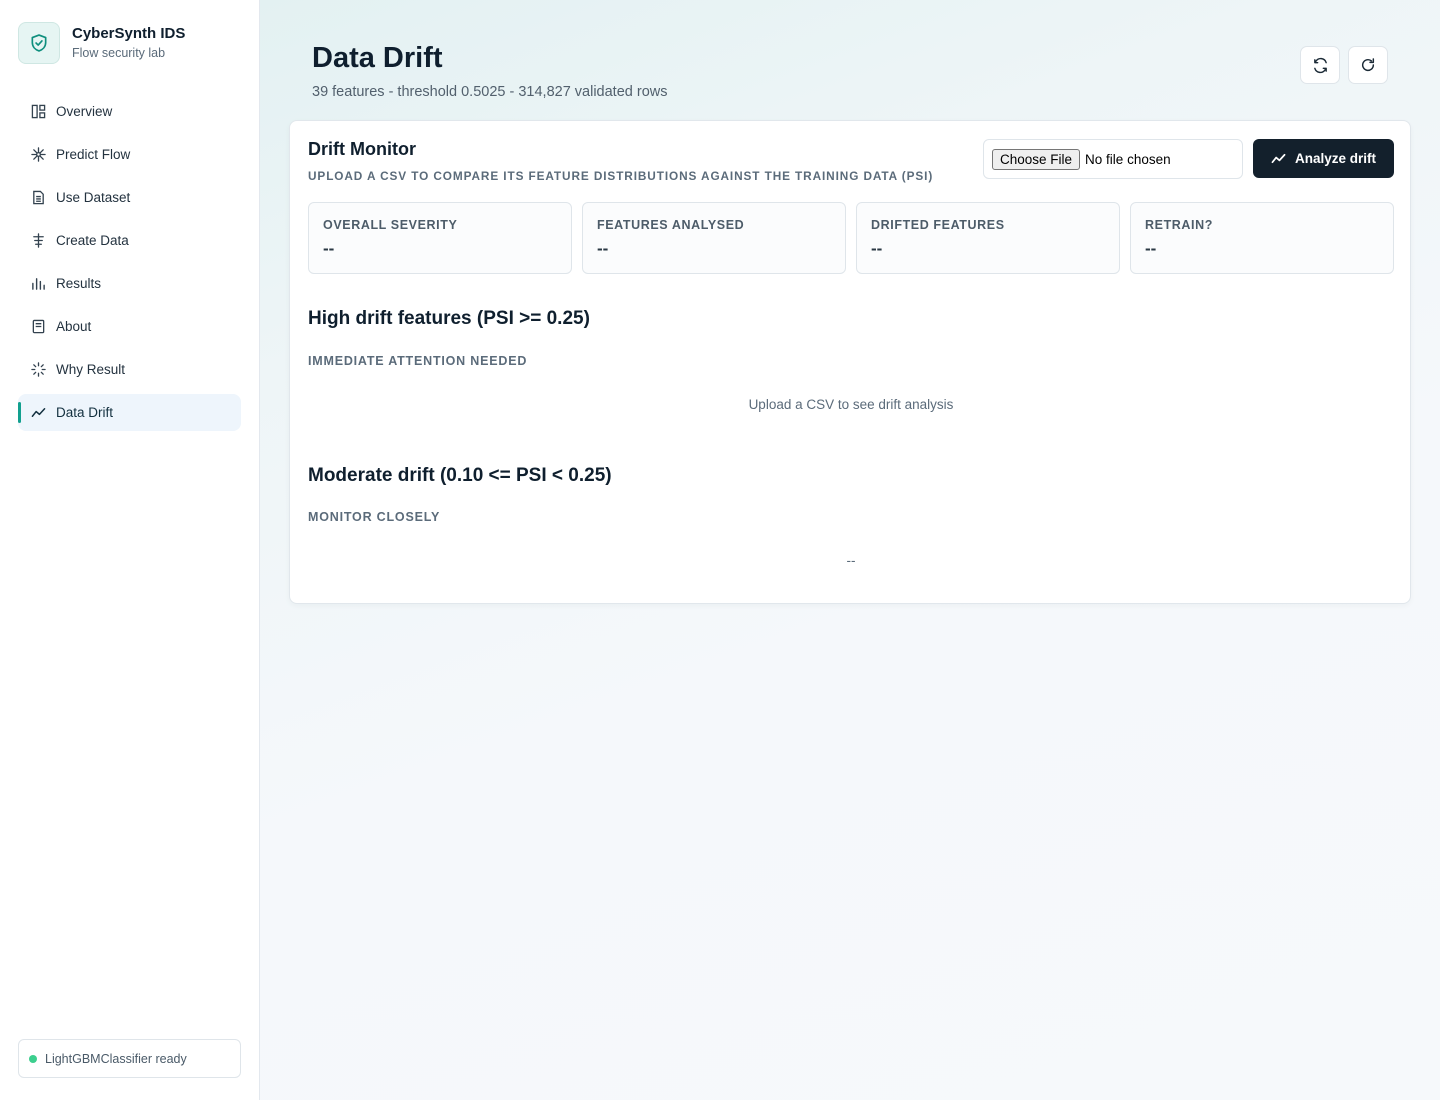 This screenshot has width=1440, height=1100. What do you see at coordinates (129, 33) in the screenshot?
I see `brand-name: CyberSynth IDS` at bounding box center [129, 33].